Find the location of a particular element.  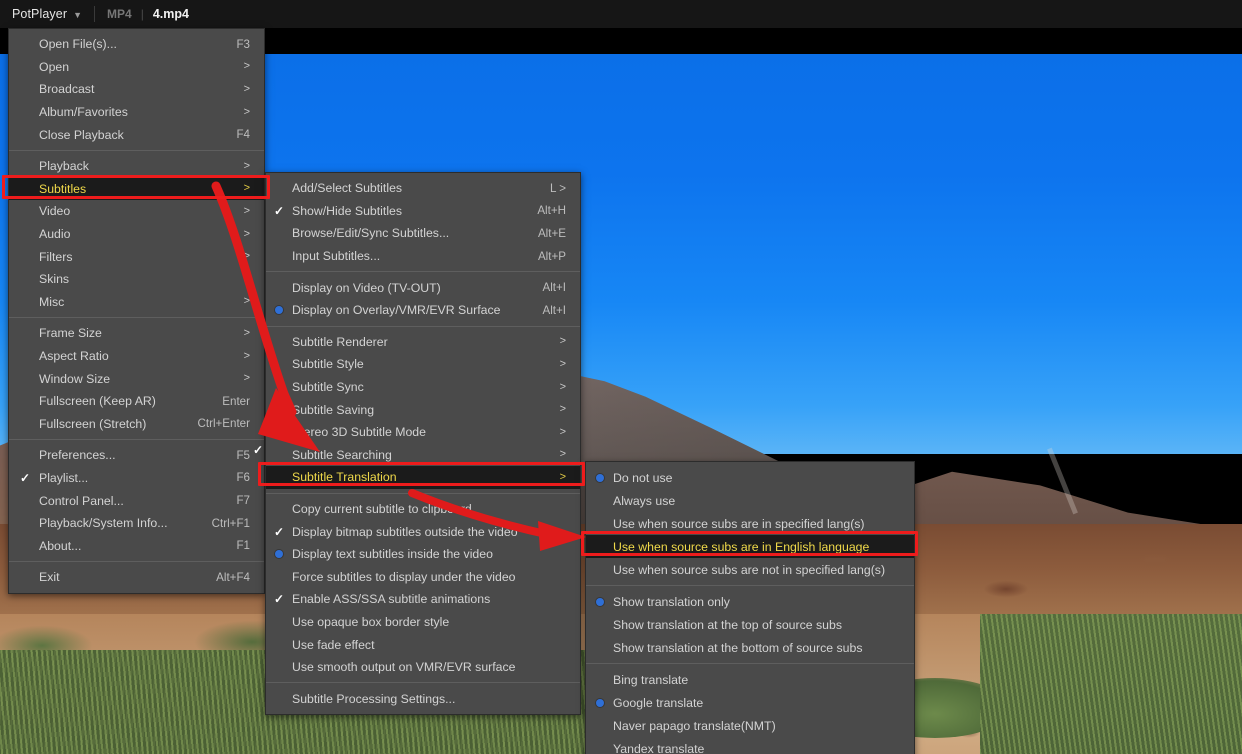

menu-item-translation-bing-translate: Bing translate is located at coordinates (750, 679).